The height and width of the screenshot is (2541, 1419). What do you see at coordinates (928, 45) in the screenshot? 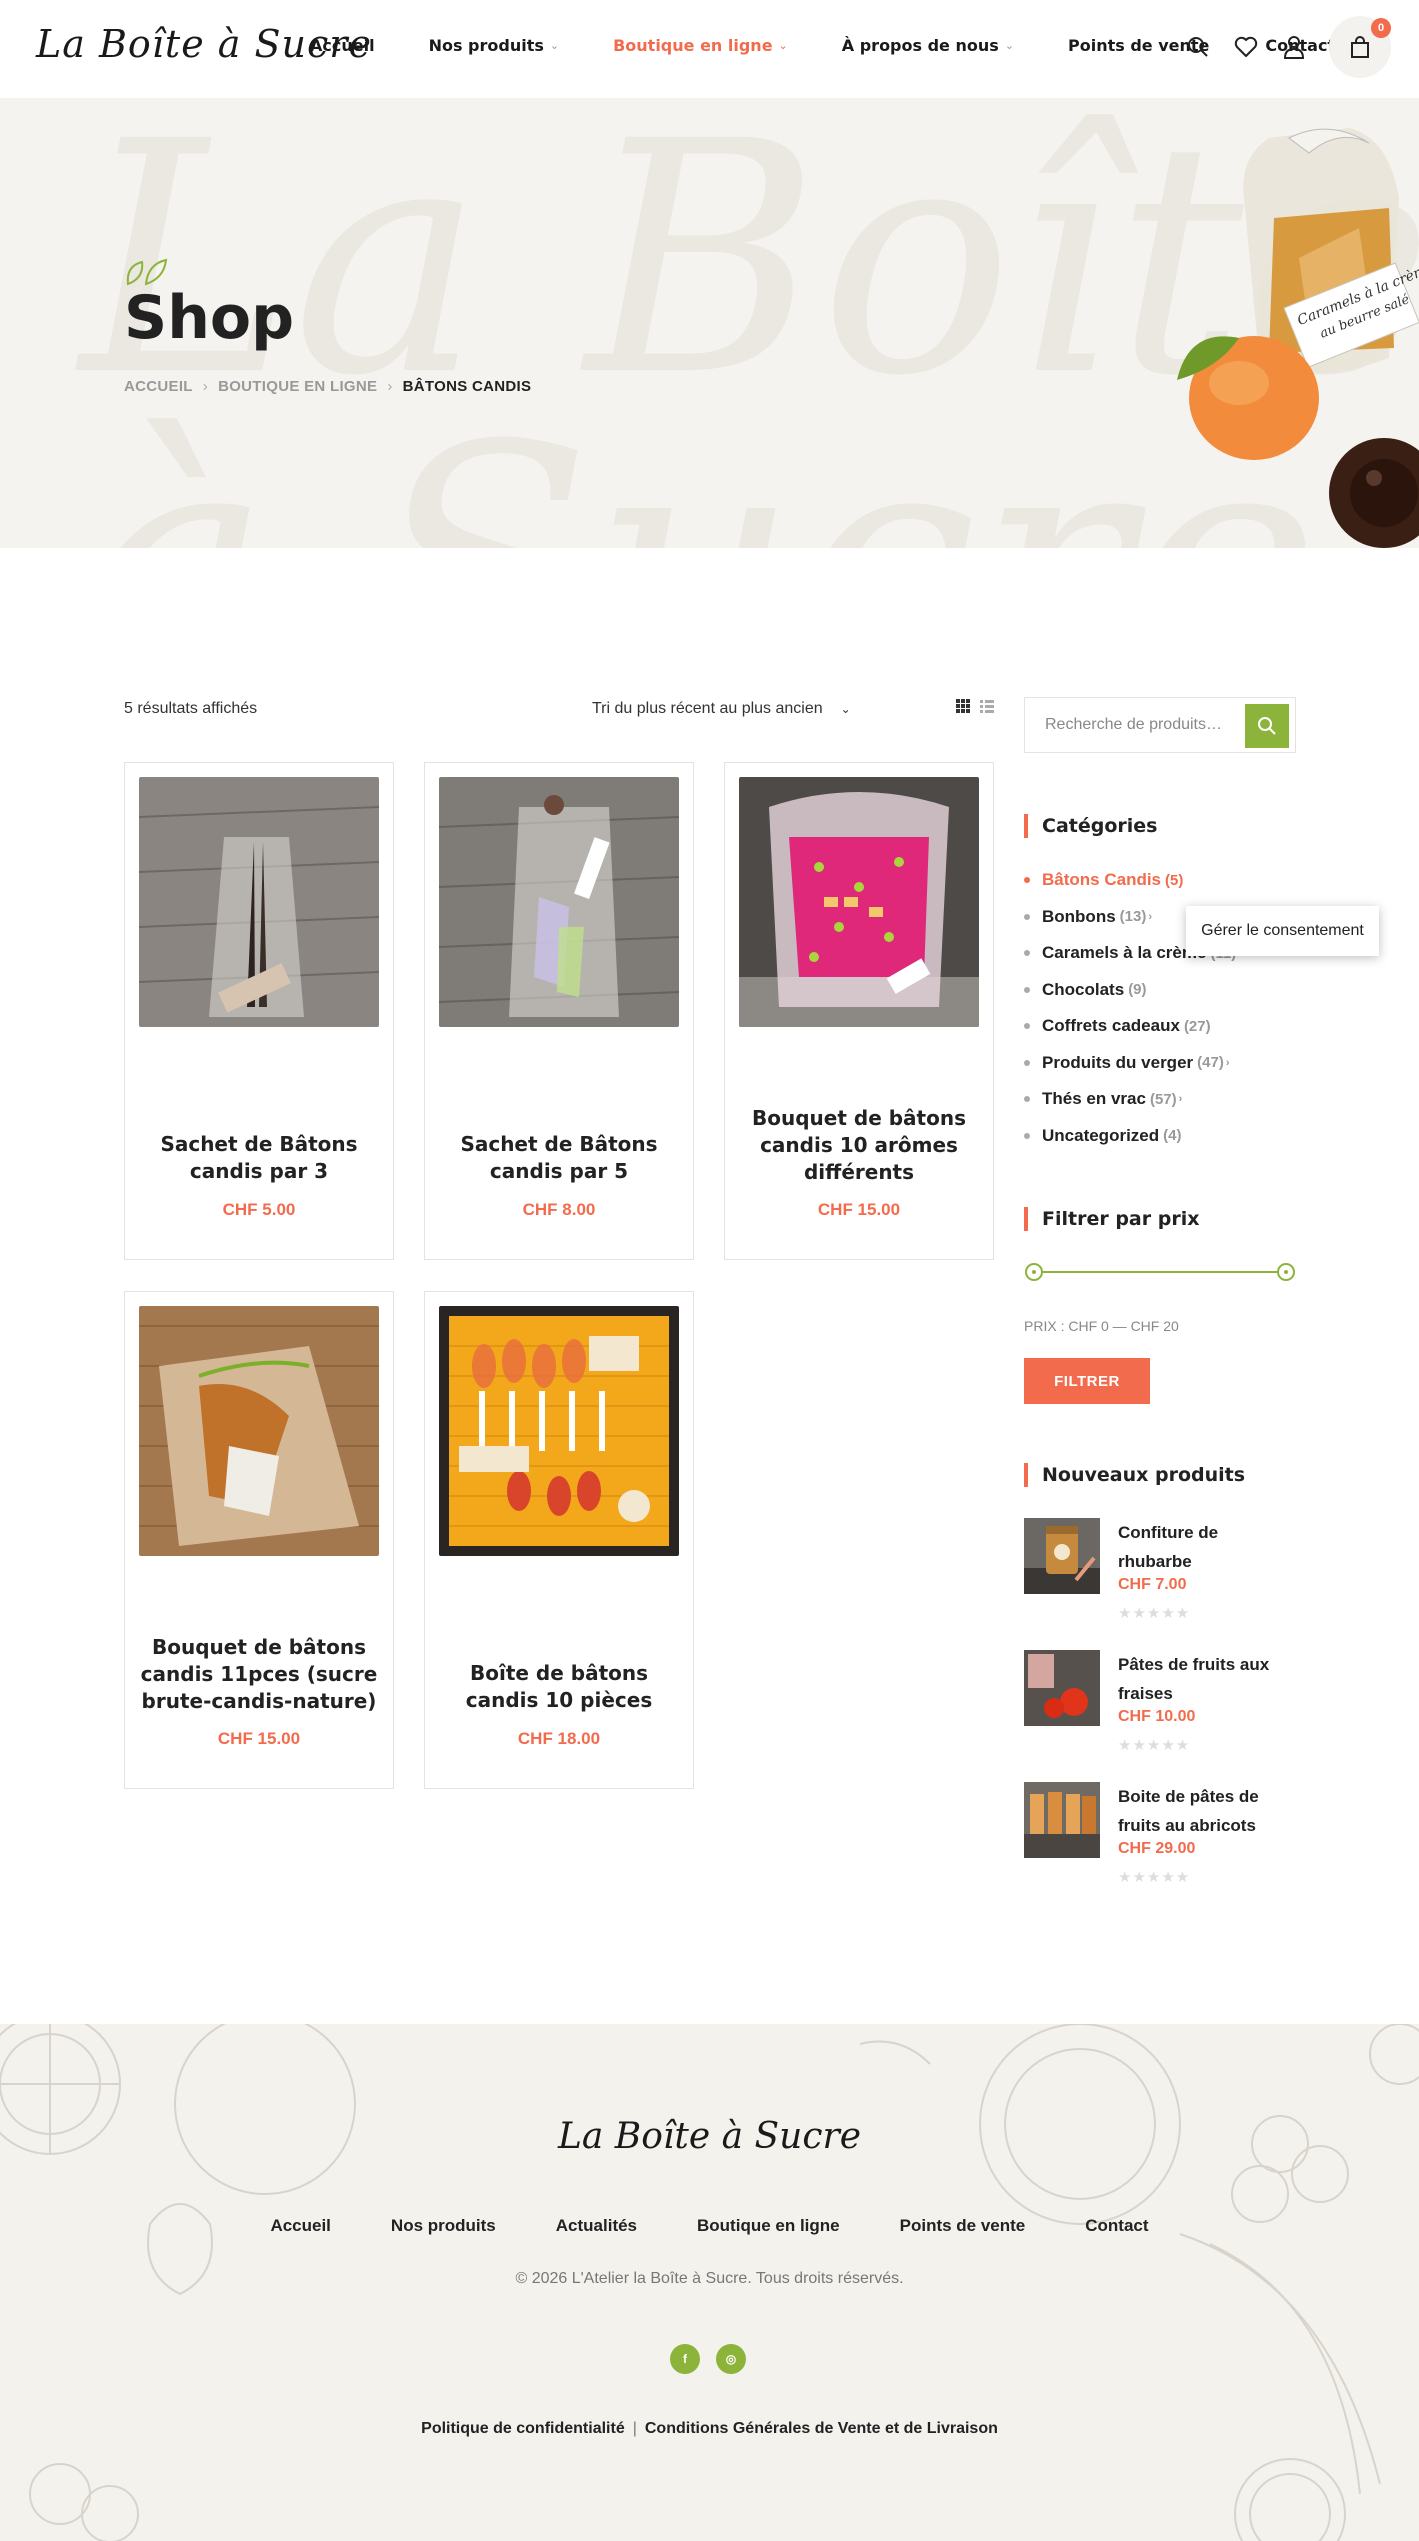
I see `nav-a-propos: À propos de nous ⌄` at bounding box center [928, 45].